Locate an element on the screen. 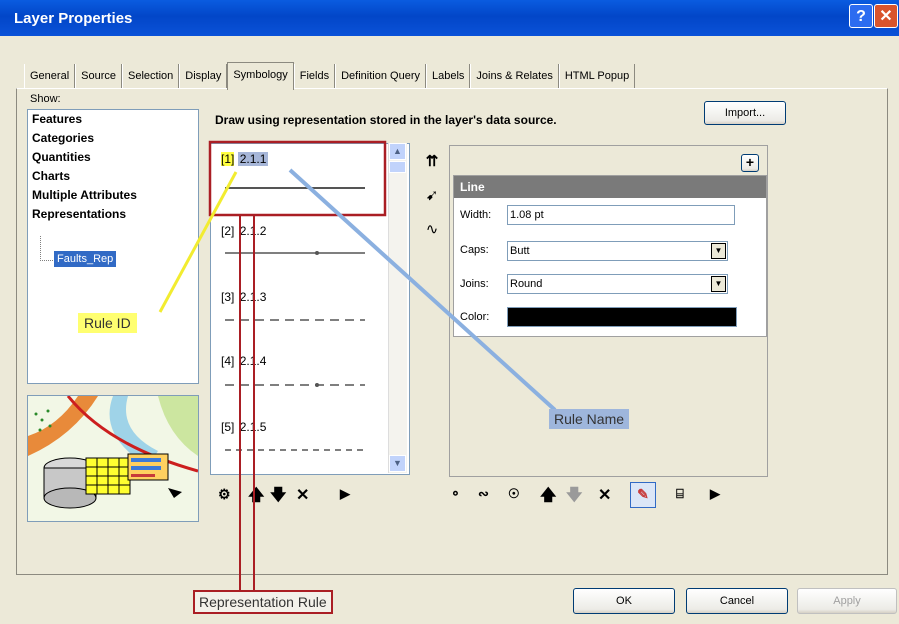 The height and width of the screenshot is (624, 899). tab-symbology: Symbology is located at coordinates (260, 76).